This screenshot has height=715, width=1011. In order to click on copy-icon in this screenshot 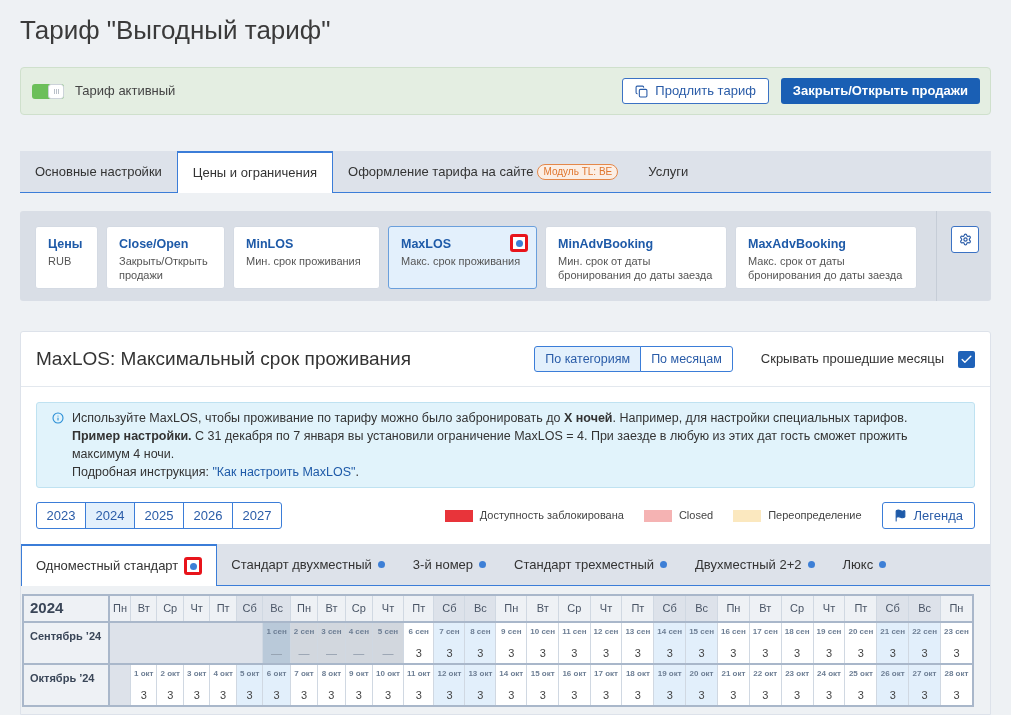, I will do `click(642, 91)`.